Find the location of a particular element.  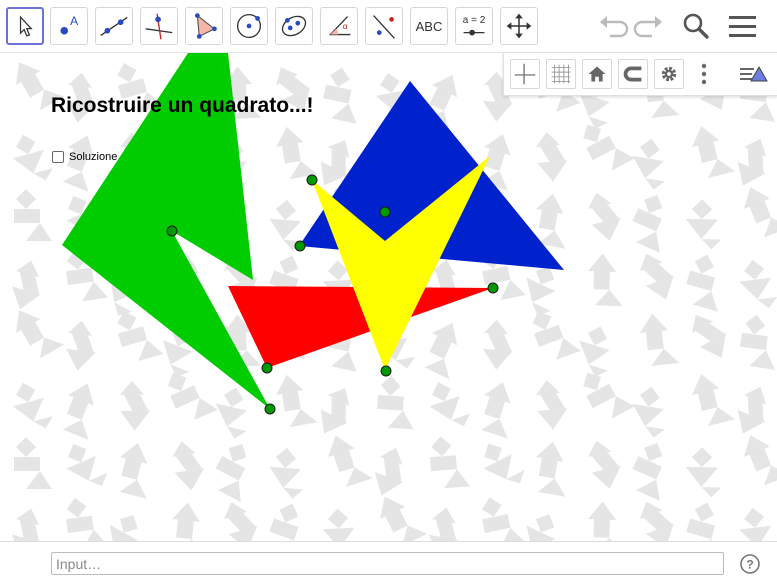

search-button is located at coordinates (696, 26).